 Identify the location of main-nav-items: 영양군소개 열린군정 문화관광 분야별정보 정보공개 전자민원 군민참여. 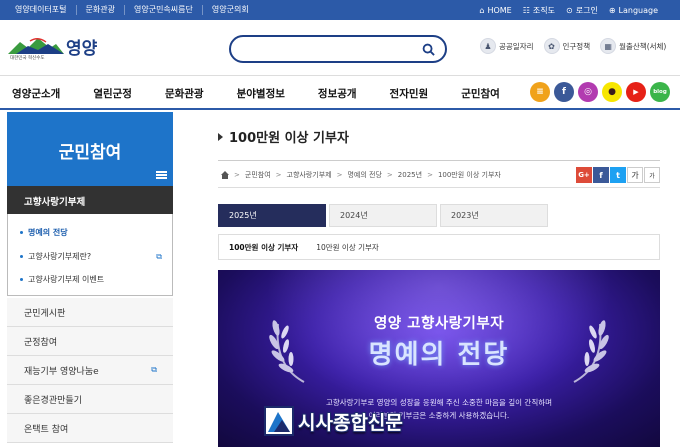
(272, 93).